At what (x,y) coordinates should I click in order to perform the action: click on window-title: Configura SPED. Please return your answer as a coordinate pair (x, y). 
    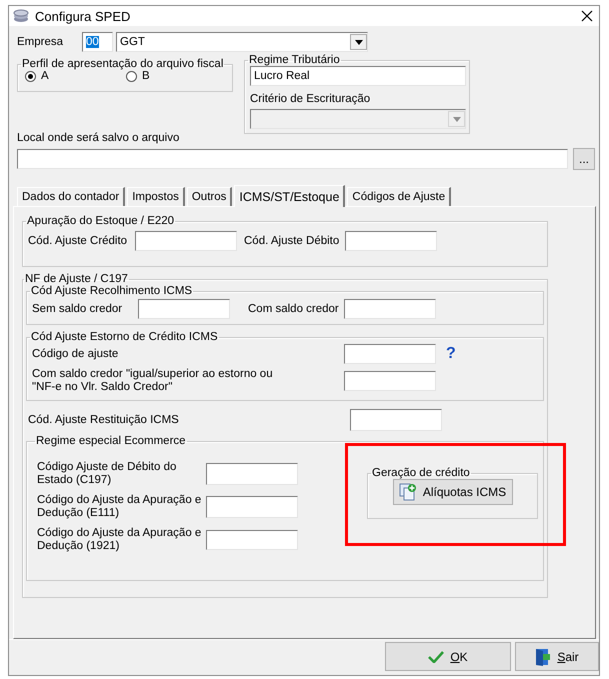
    Looking at the image, I should click on (83, 16).